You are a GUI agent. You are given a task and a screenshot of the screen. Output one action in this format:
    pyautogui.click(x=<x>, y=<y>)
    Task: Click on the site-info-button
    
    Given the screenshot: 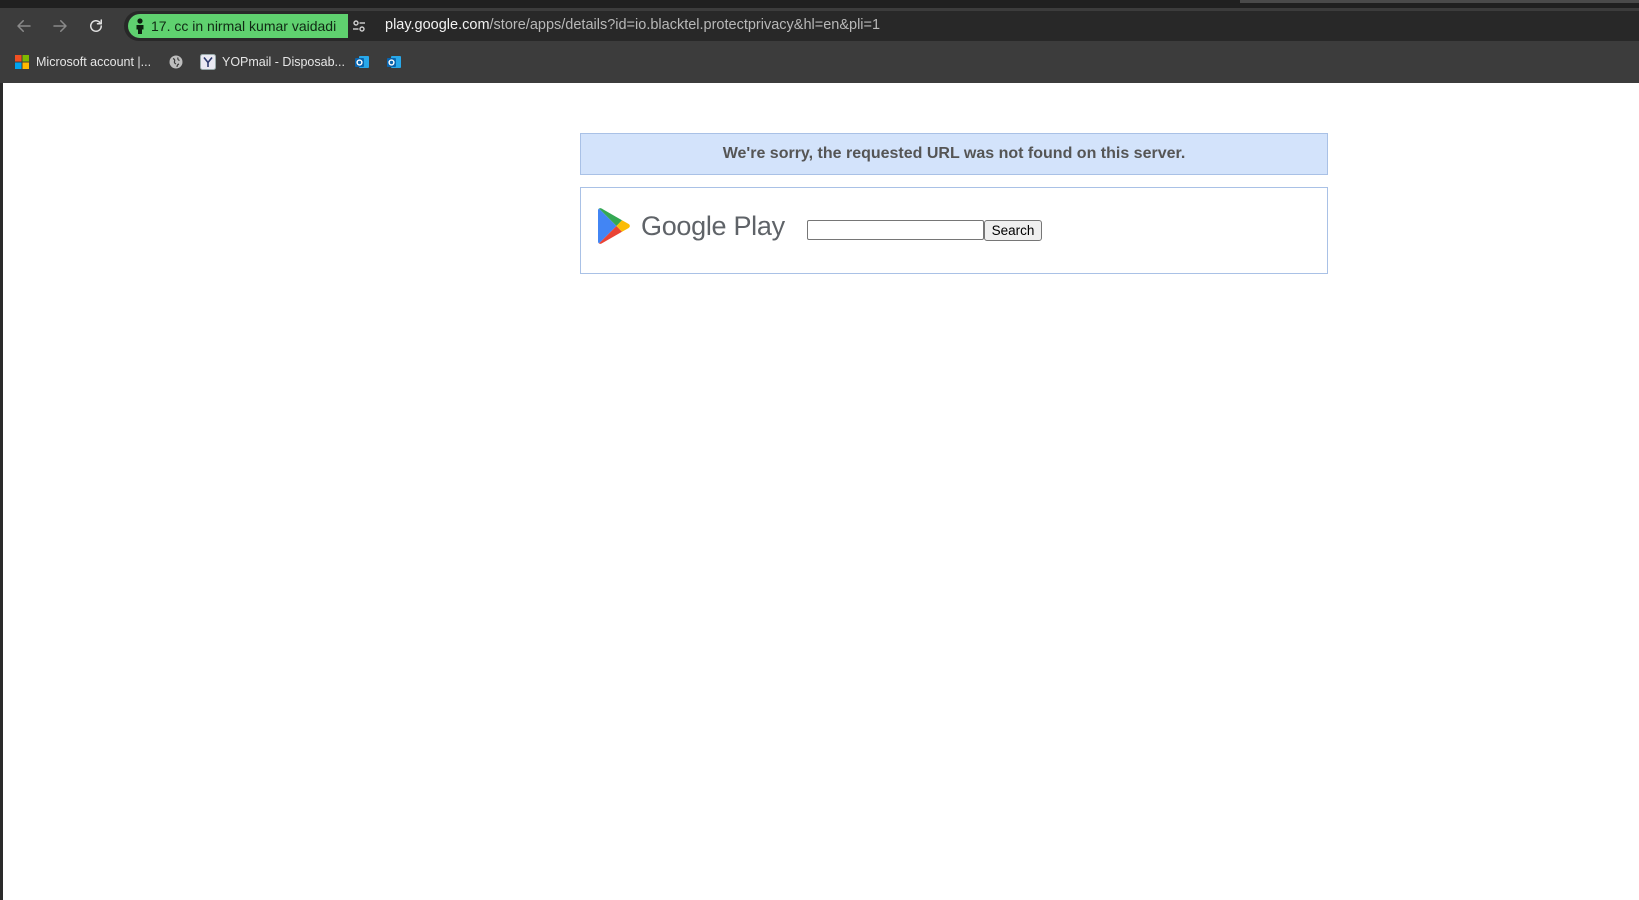 What is the action you would take?
    pyautogui.click(x=359, y=26)
    